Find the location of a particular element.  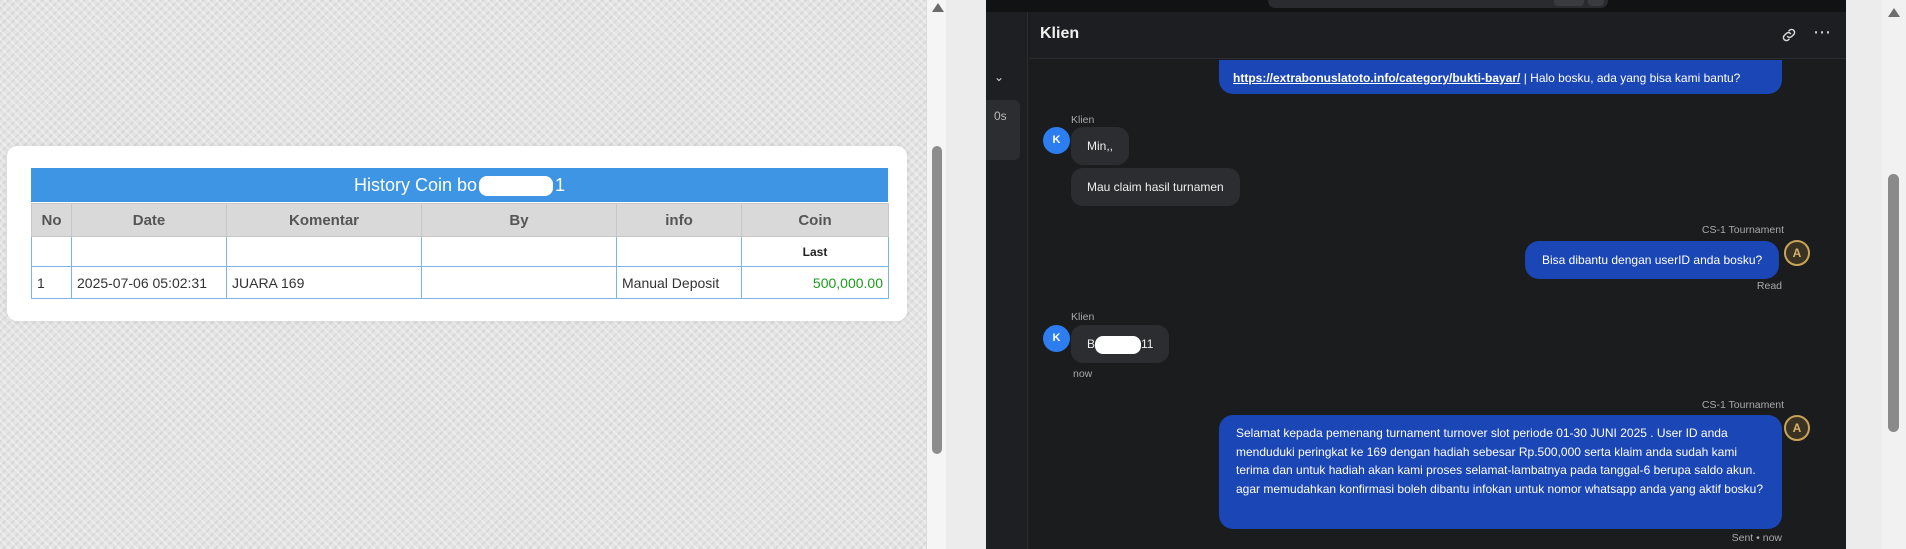

sub-header-last: Last is located at coordinates (815, 251).